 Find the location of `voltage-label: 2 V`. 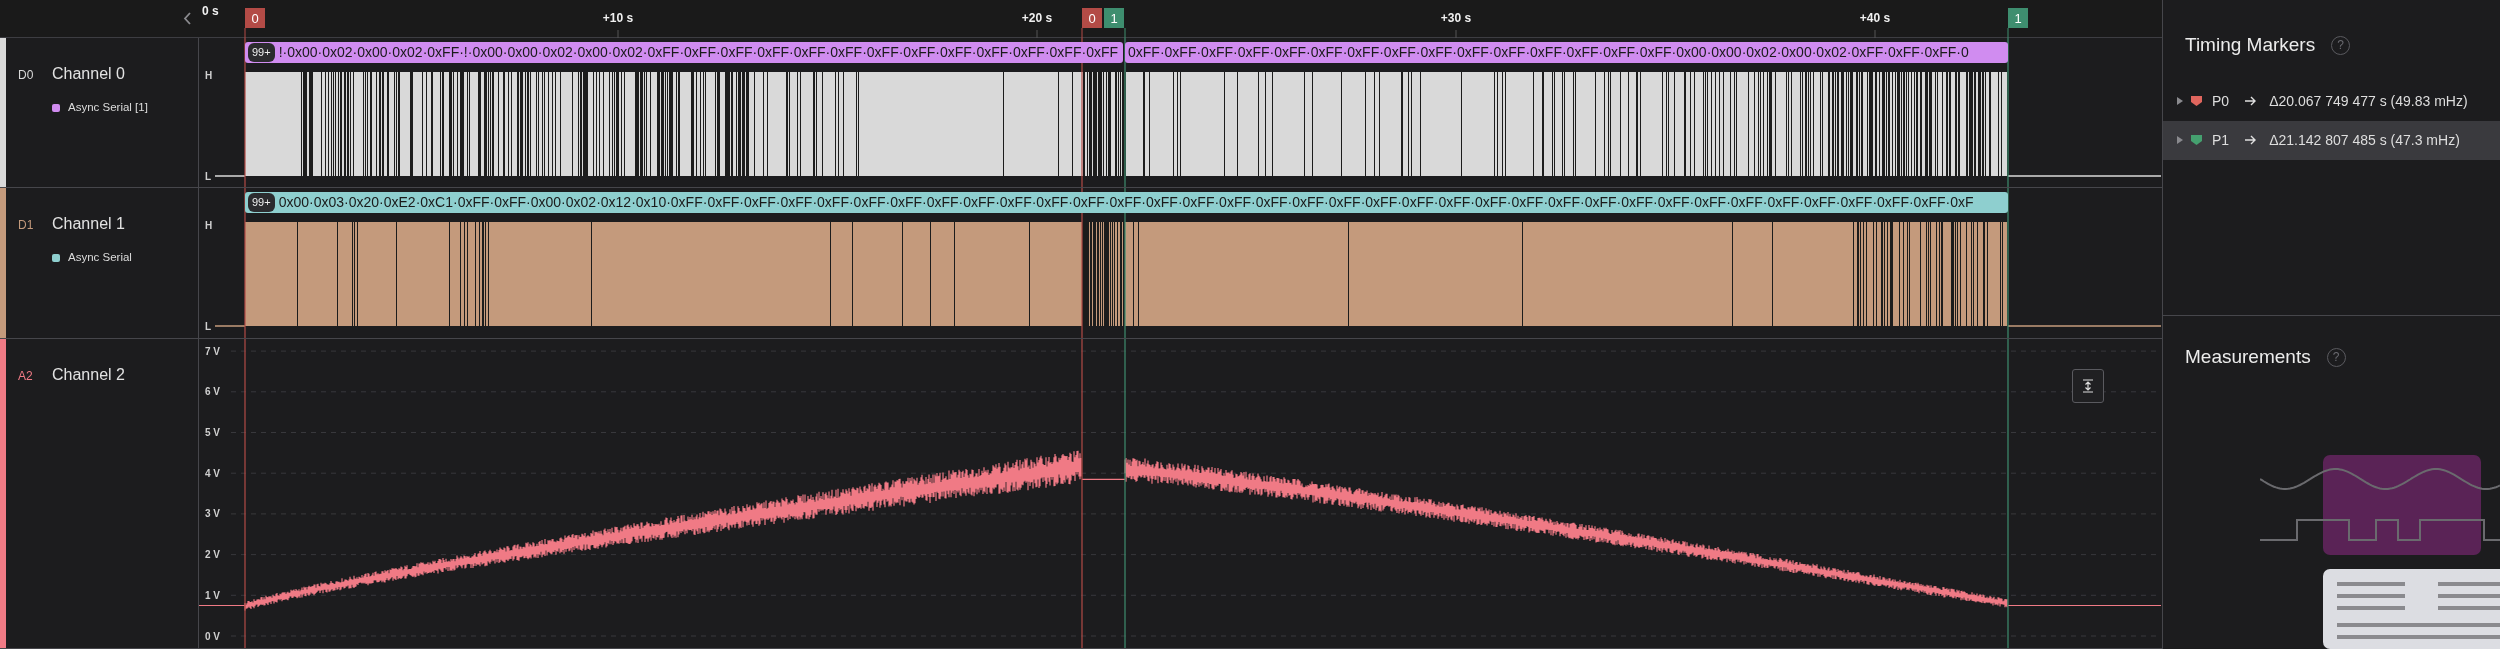

voltage-label: 2 V is located at coordinates (212, 555).